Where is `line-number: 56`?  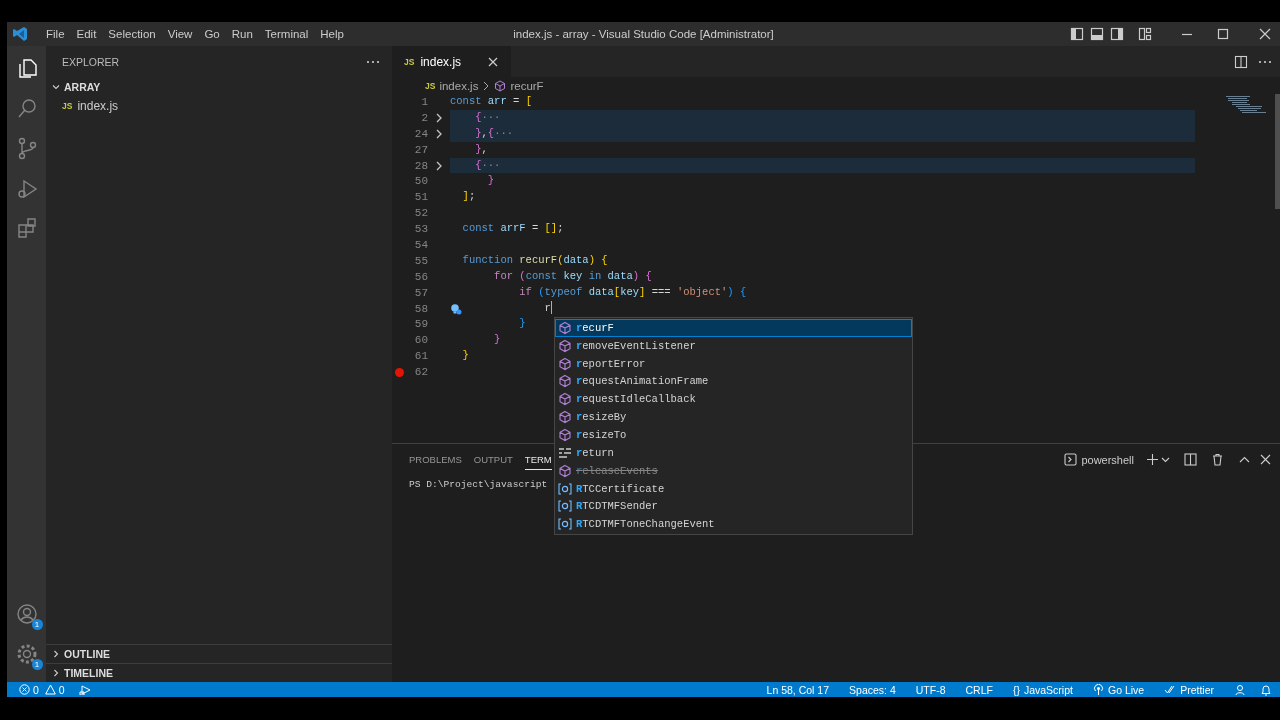
line-number: 56 is located at coordinates (420, 276).